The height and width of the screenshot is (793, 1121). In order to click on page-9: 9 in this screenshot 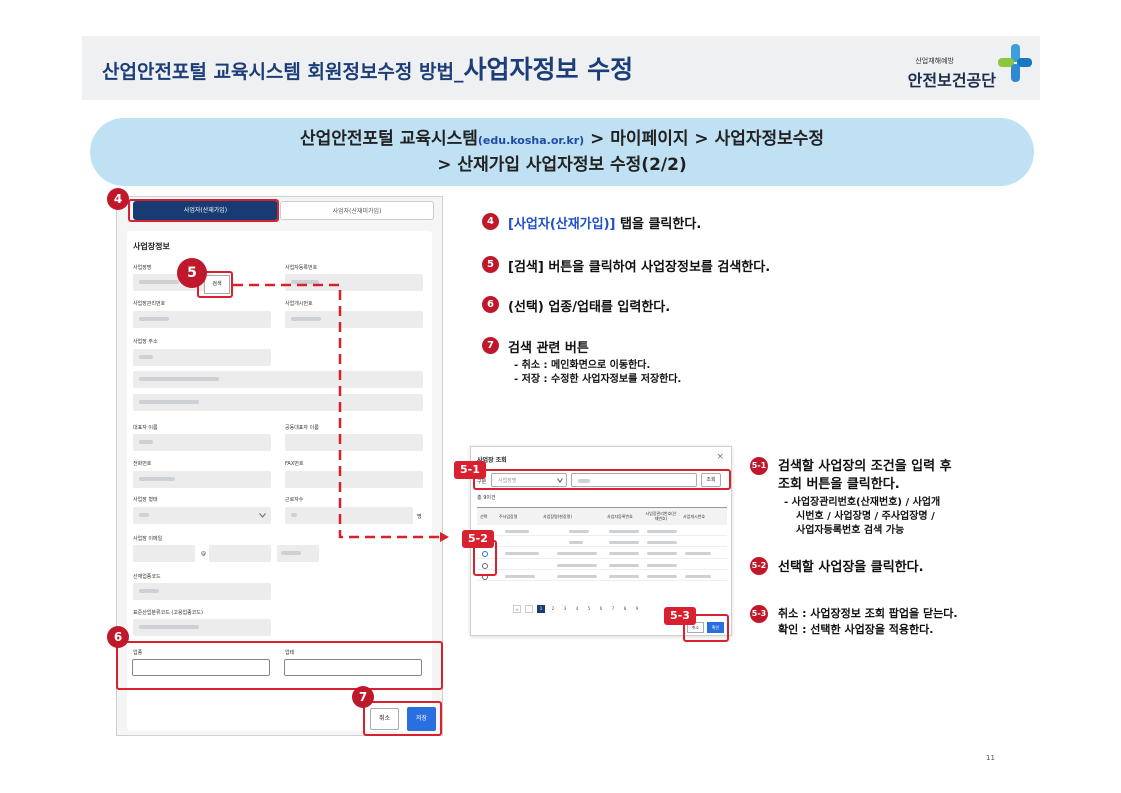, I will do `click(637, 609)`.